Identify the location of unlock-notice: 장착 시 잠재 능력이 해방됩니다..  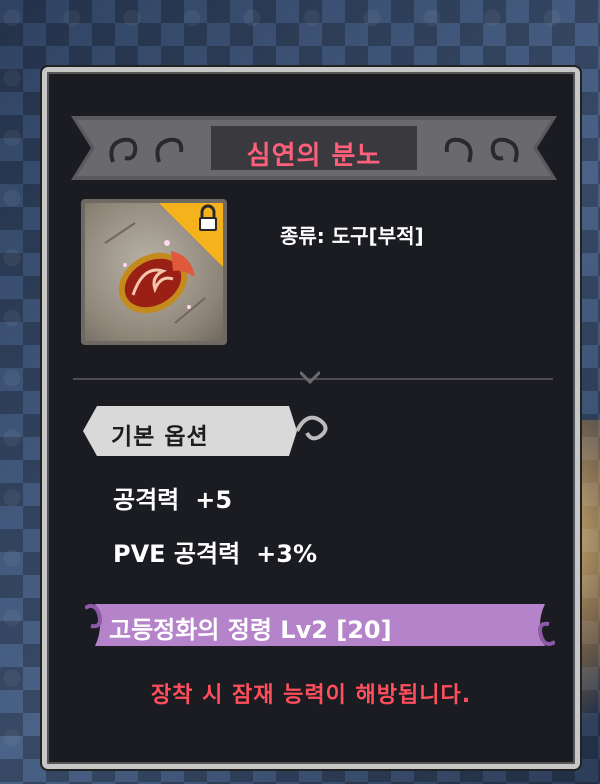
(311, 695).